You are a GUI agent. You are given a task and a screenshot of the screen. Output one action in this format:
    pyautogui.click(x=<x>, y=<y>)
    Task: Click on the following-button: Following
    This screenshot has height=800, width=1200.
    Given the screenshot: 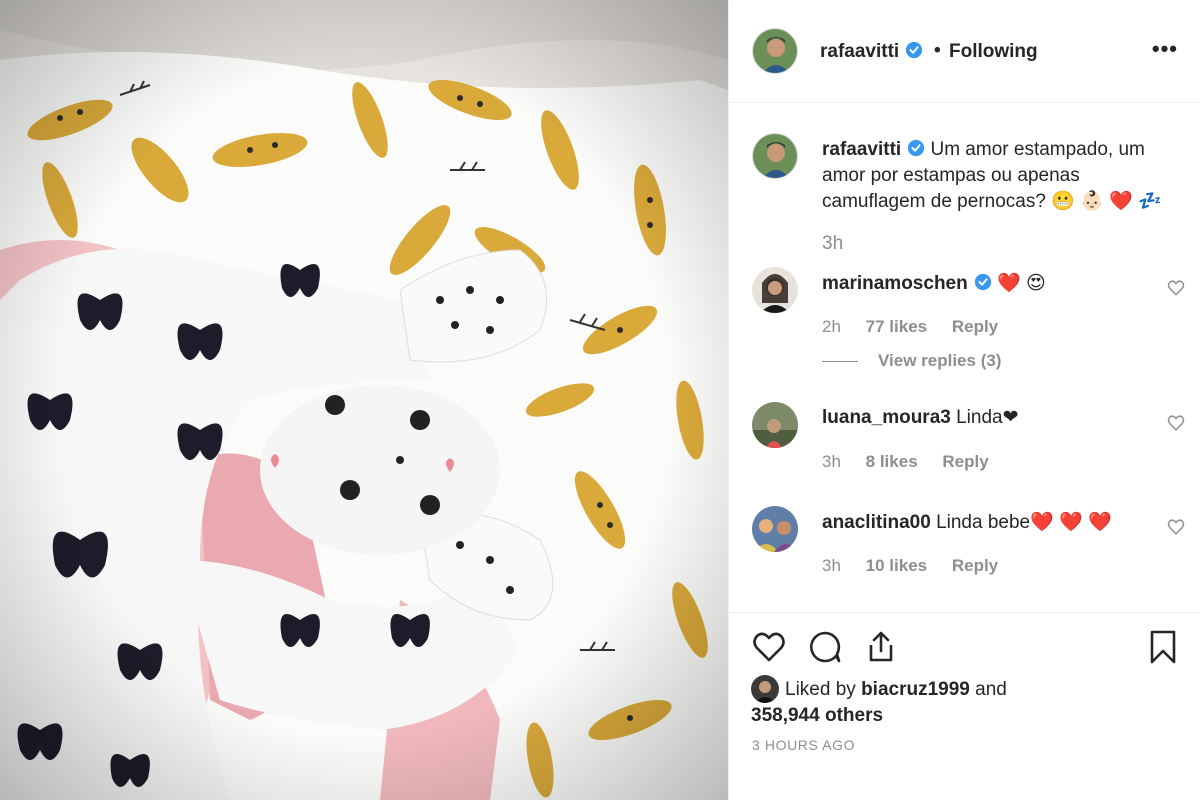 What is the action you would take?
    pyautogui.click(x=993, y=52)
    